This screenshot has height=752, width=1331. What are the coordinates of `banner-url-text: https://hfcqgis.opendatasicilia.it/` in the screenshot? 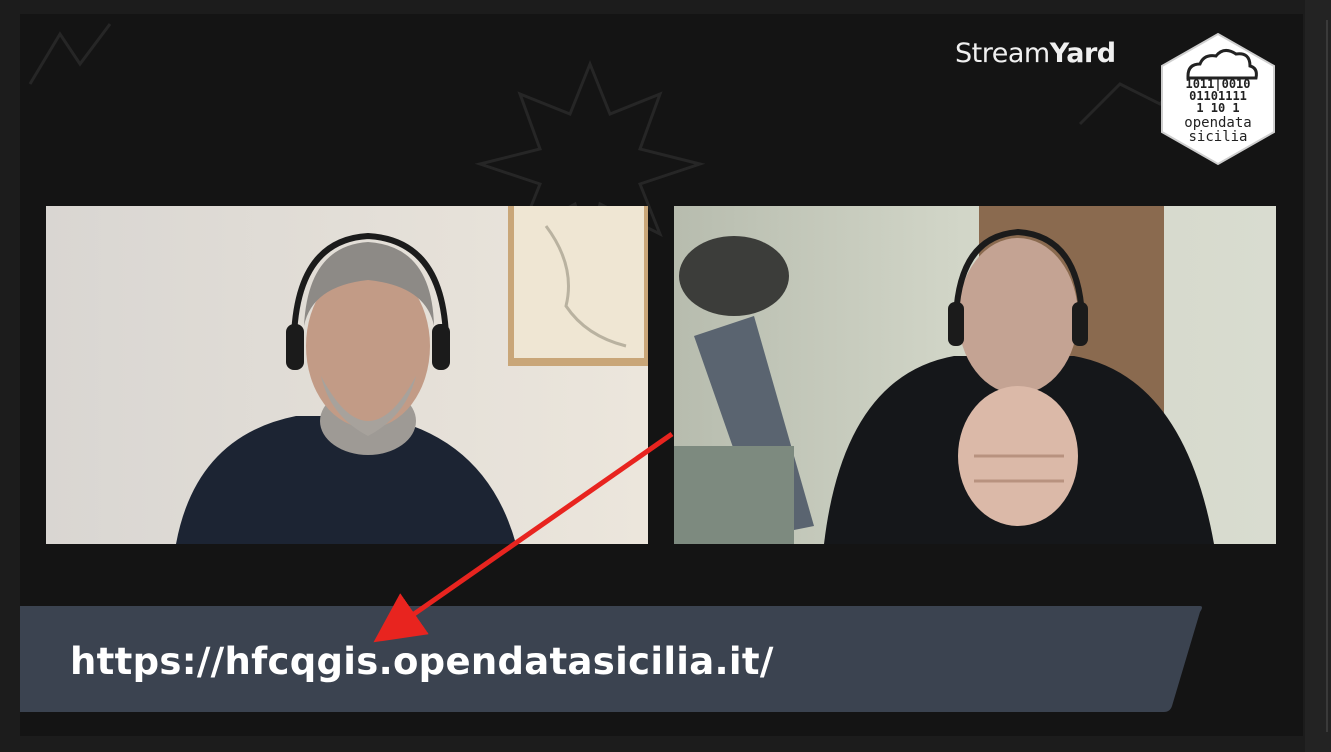 It's located at (422, 661).